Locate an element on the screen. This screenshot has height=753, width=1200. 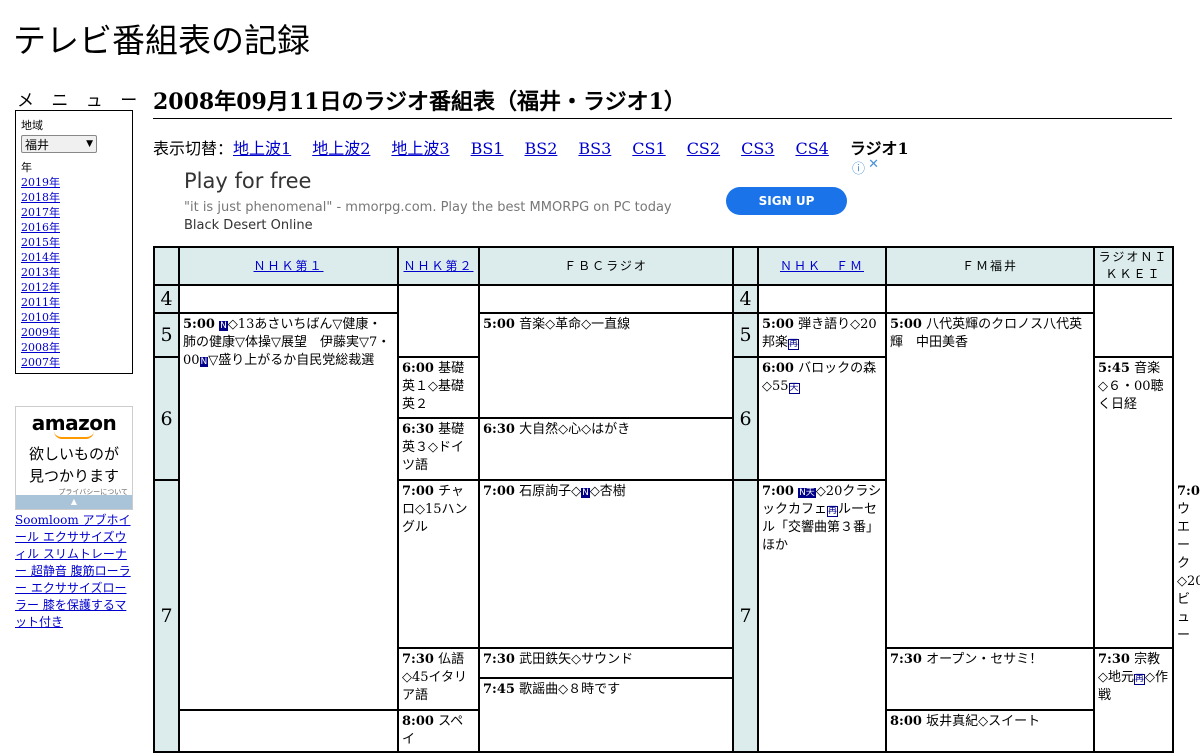
program-time: 8:00 is located at coordinates (906, 721).